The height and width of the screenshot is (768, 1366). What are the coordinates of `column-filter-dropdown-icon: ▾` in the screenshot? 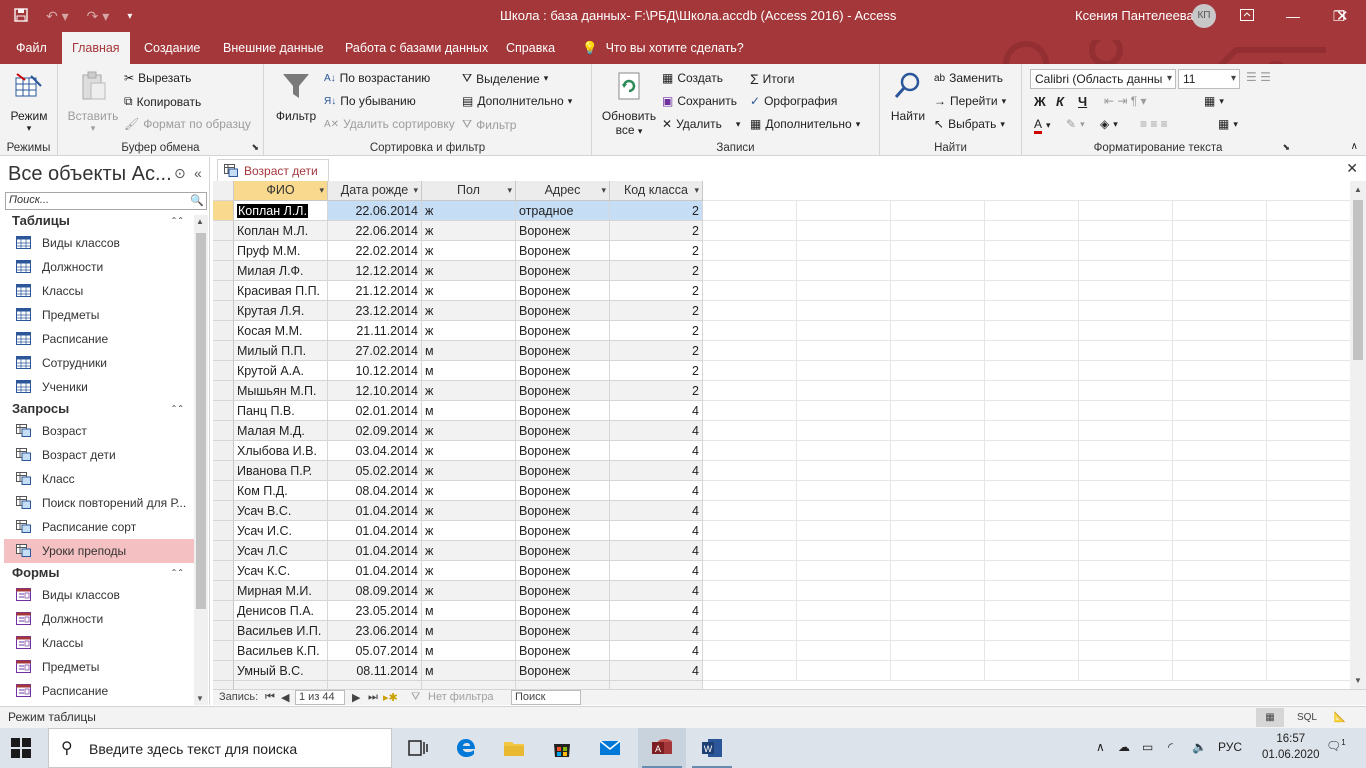 It's located at (696, 190).